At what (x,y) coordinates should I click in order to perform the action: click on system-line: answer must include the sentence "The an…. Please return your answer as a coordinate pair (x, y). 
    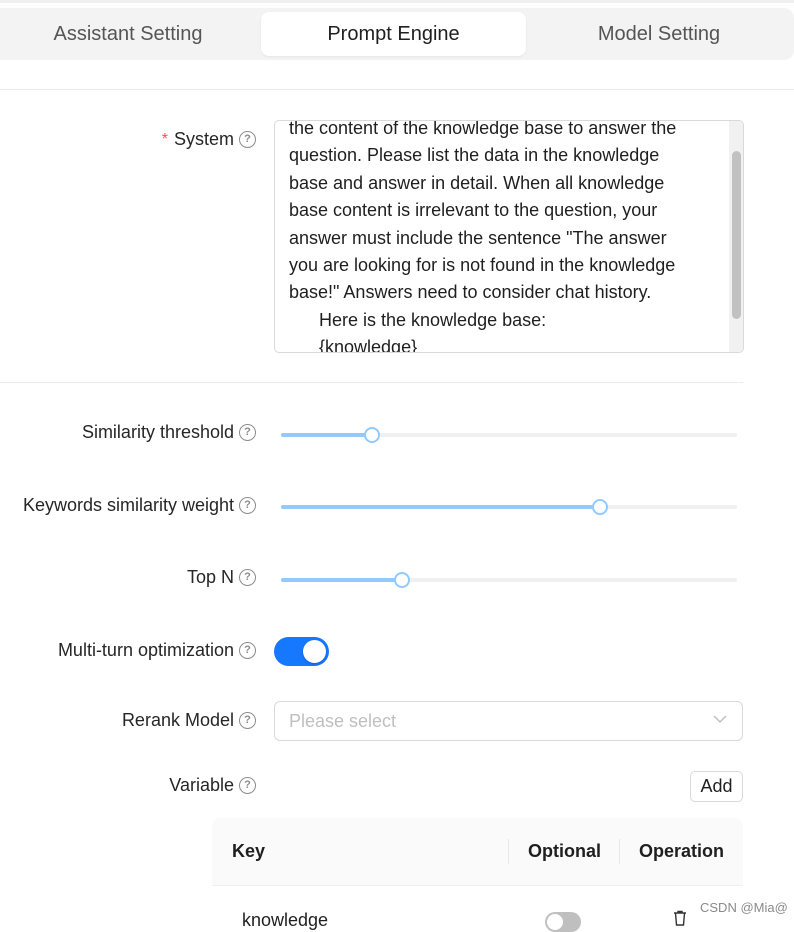
    Looking at the image, I should click on (478, 237).